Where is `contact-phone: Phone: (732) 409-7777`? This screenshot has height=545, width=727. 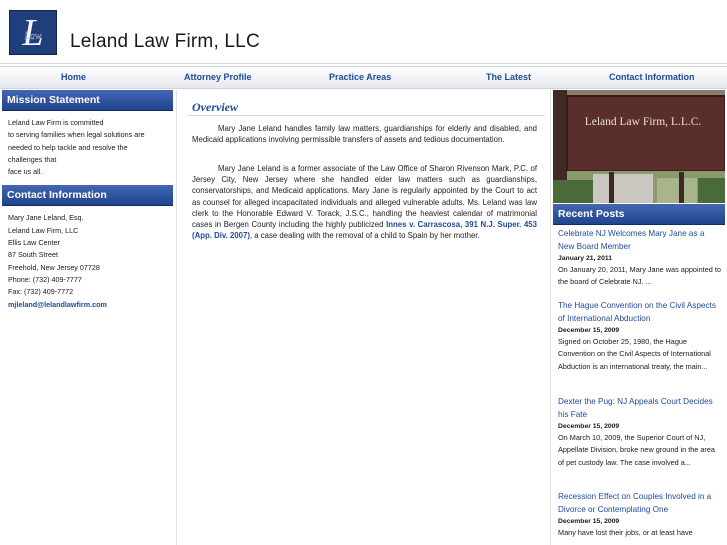 contact-phone: Phone: (732) 409-7777 is located at coordinates (45, 279).